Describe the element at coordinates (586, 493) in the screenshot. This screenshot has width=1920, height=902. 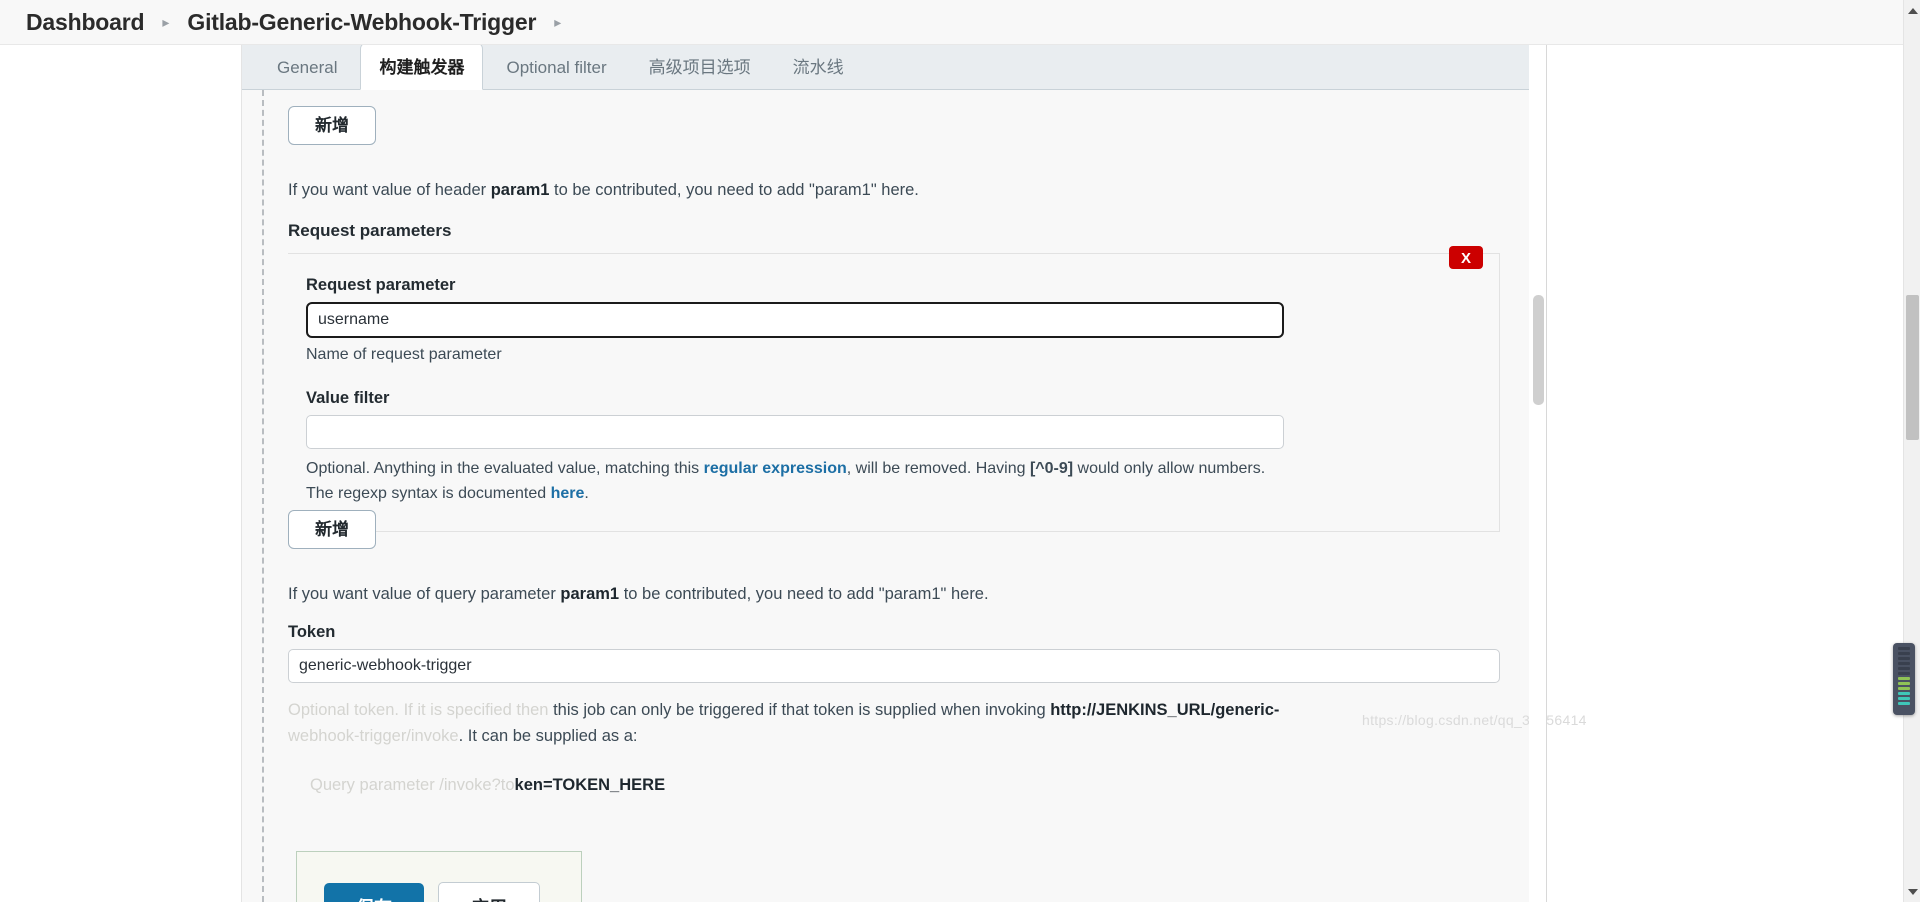
I see `value-filter-hint-part4: .` at that location.